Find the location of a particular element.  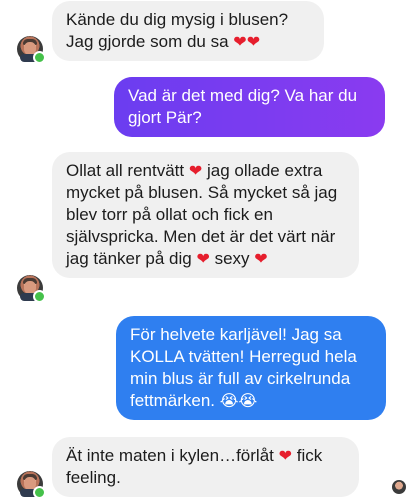

message-text: Ollat all rentvätt is located at coordinates (125, 170).